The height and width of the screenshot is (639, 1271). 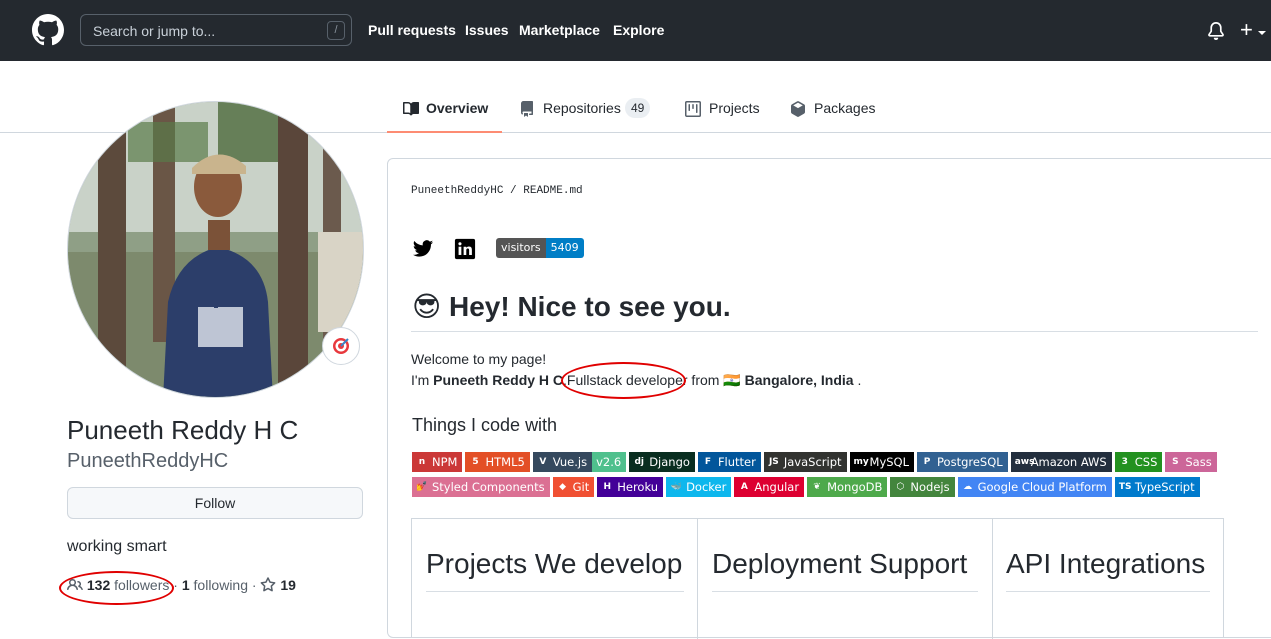 I want to click on badge-docker: 🐳 Docker, so click(x=699, y=487).